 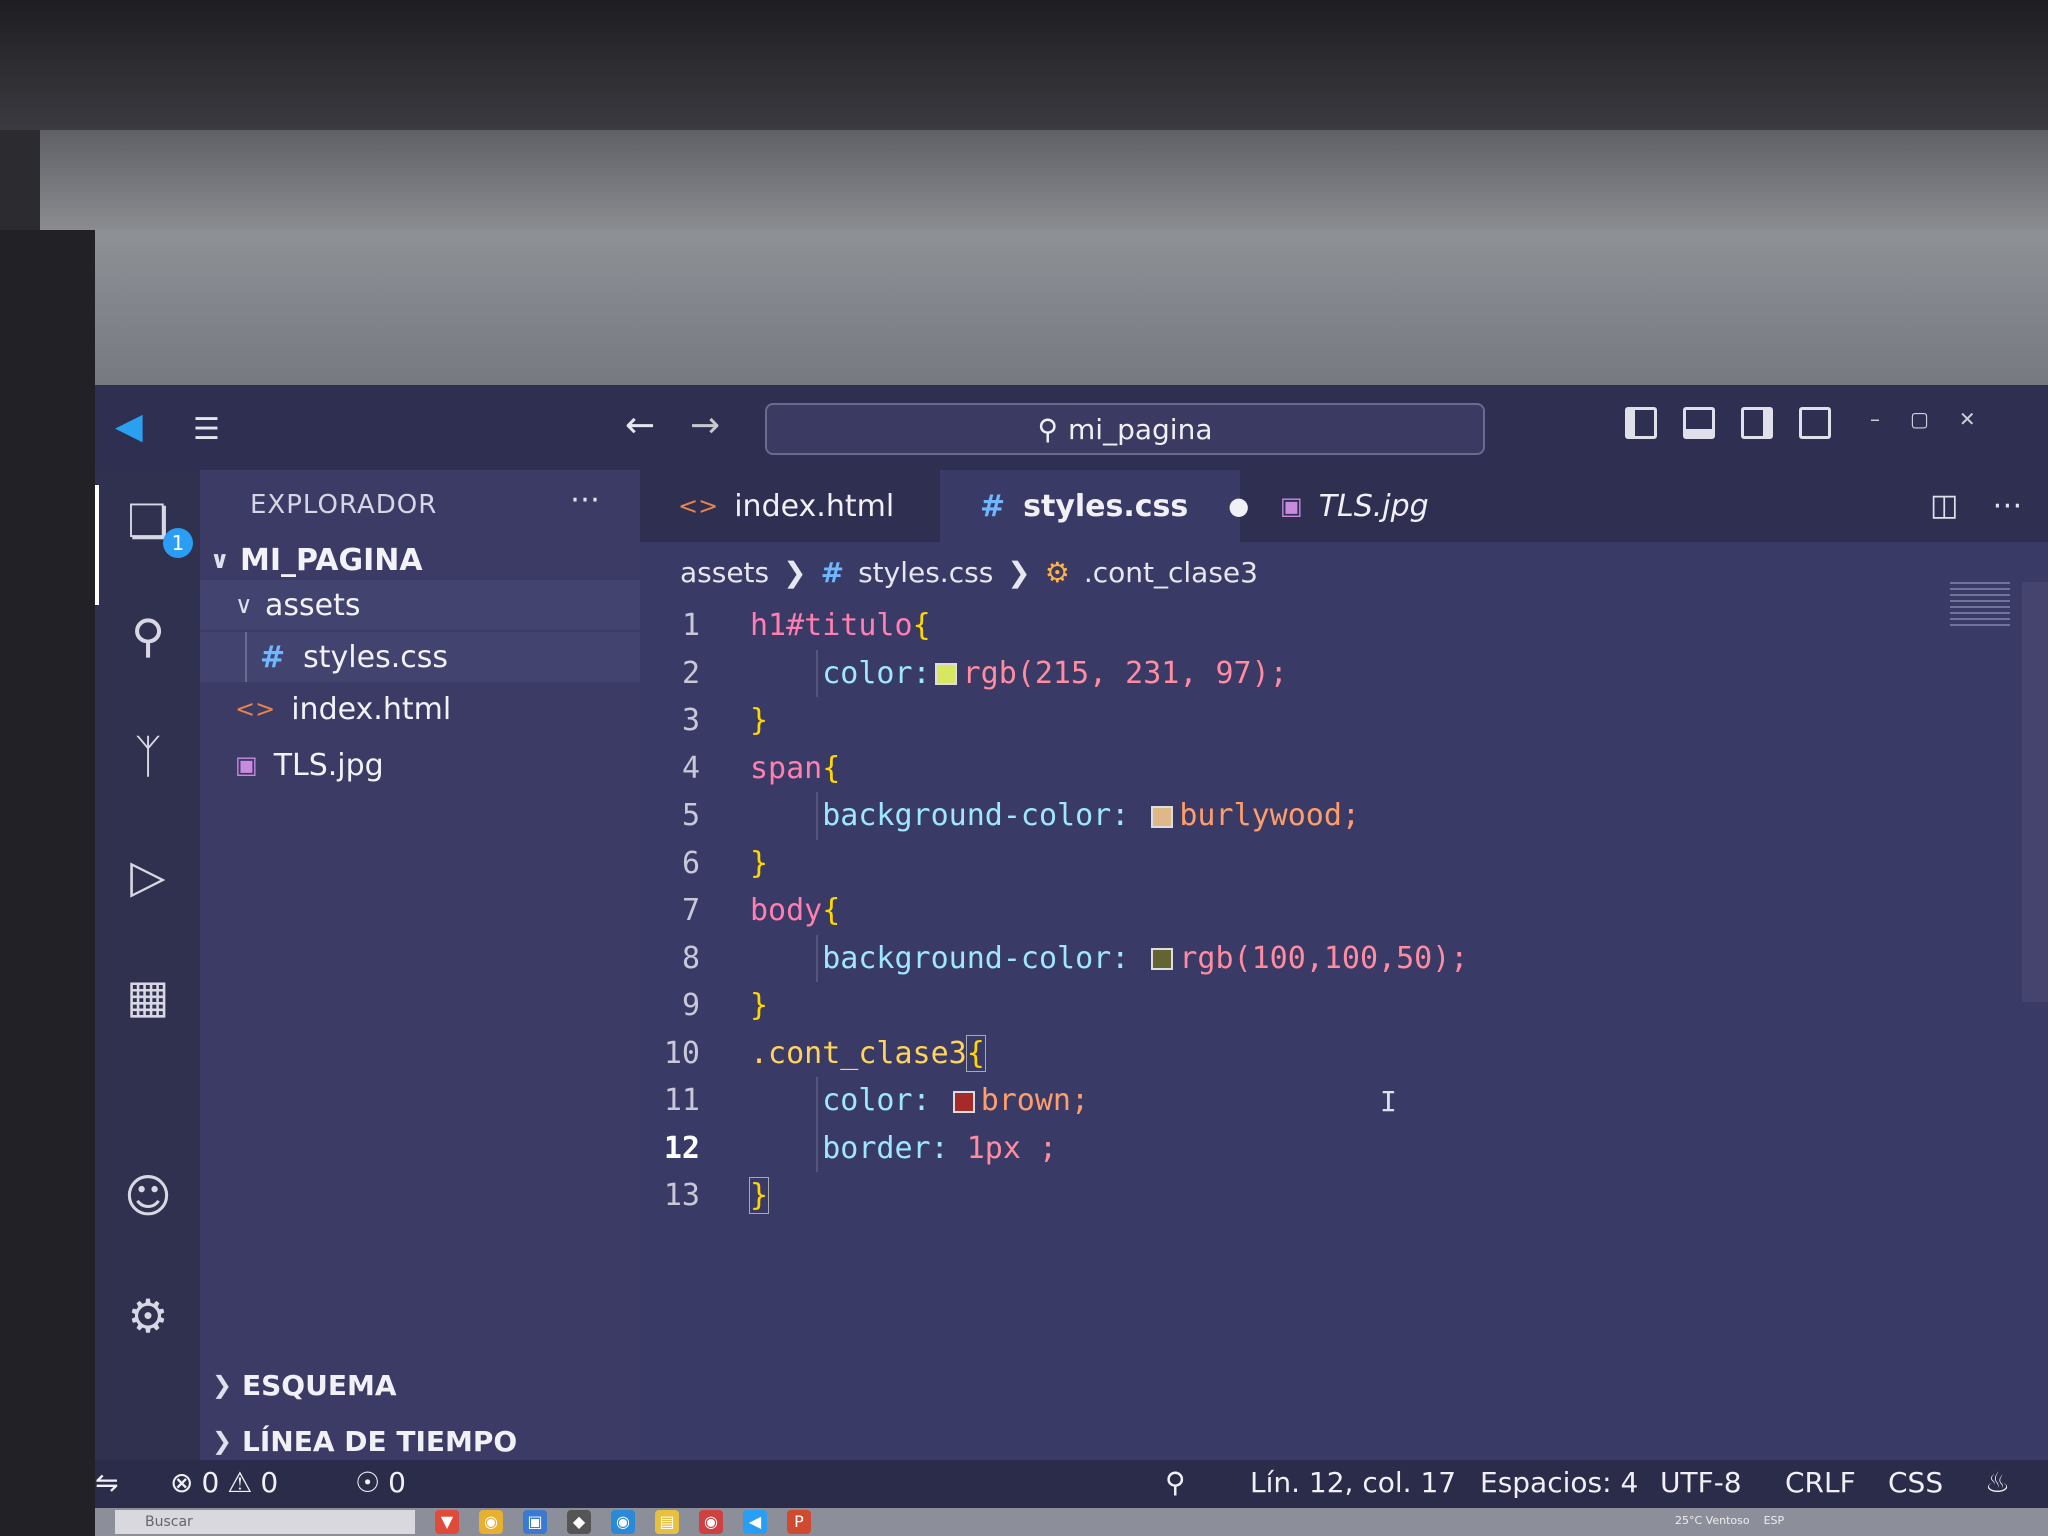 I want to click on settings-gear-icon: ⚙, so click(x=148, y=1316).